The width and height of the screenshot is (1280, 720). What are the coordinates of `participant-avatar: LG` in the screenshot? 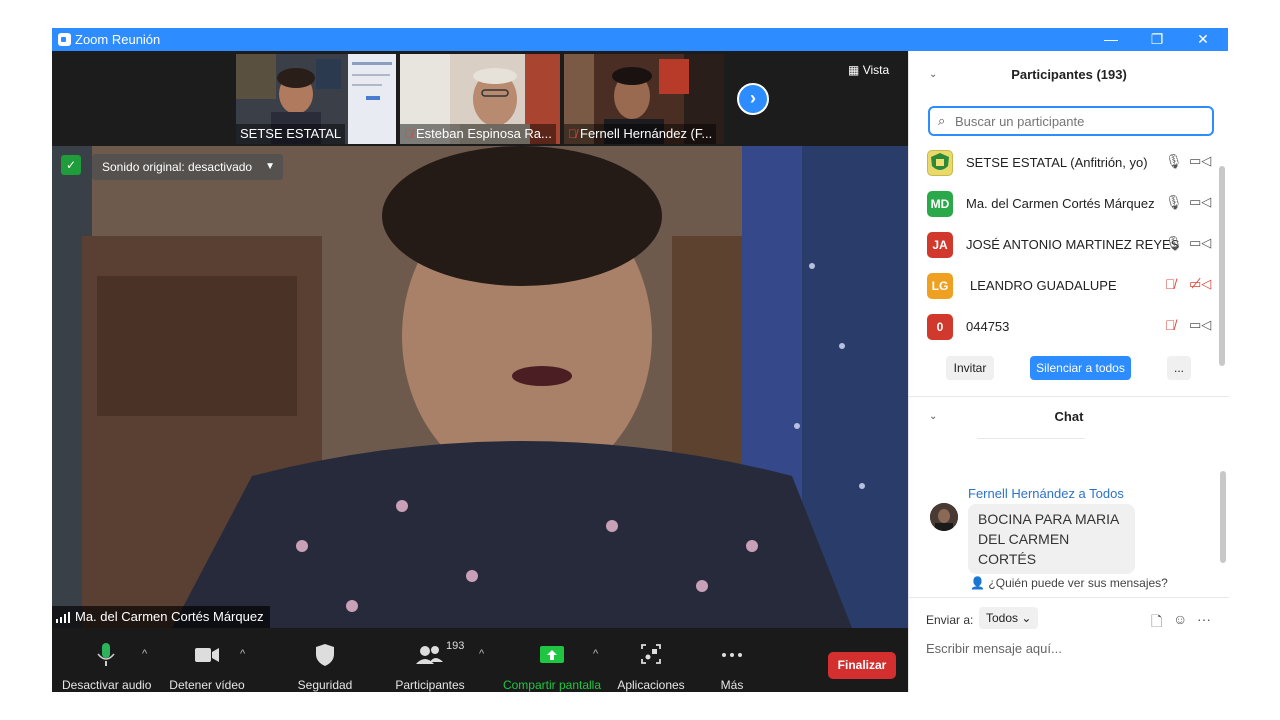 It's located at (940, 286).